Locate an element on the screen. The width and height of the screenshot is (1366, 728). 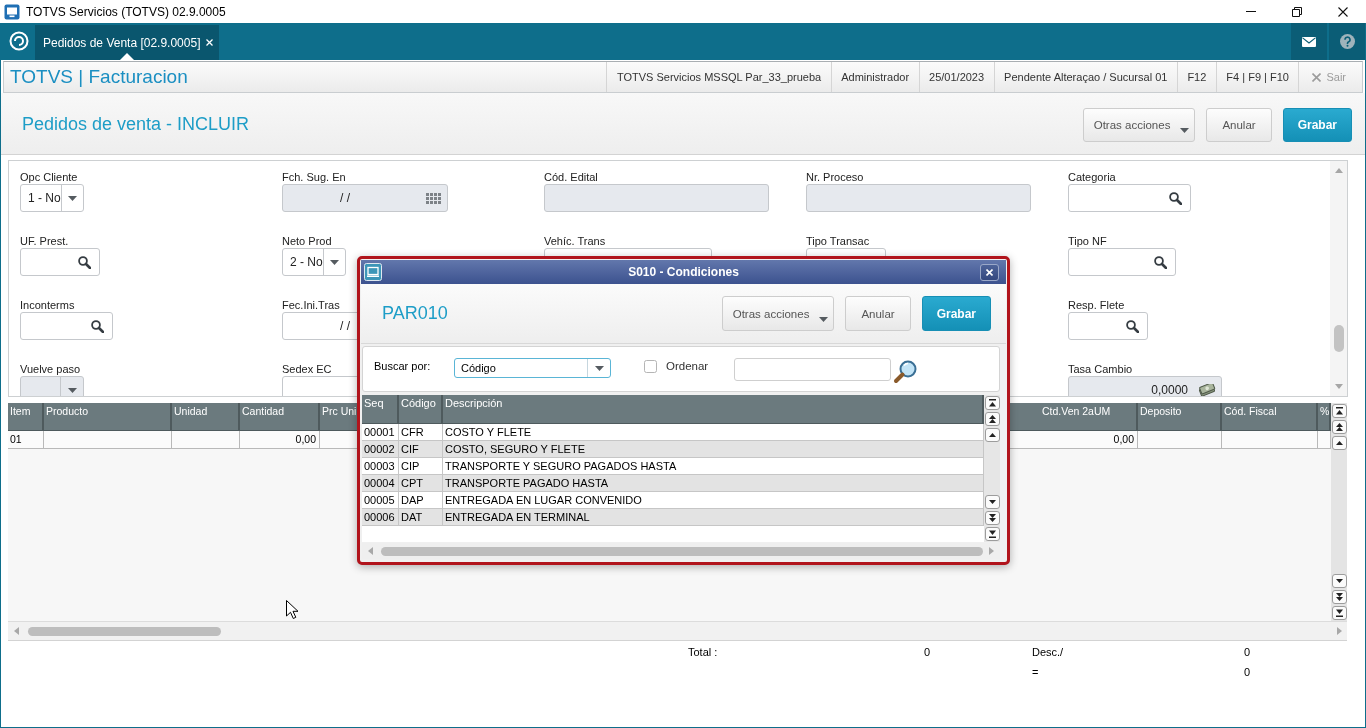
field-label: Resp. Flete is located at coordinates (1096, 305).